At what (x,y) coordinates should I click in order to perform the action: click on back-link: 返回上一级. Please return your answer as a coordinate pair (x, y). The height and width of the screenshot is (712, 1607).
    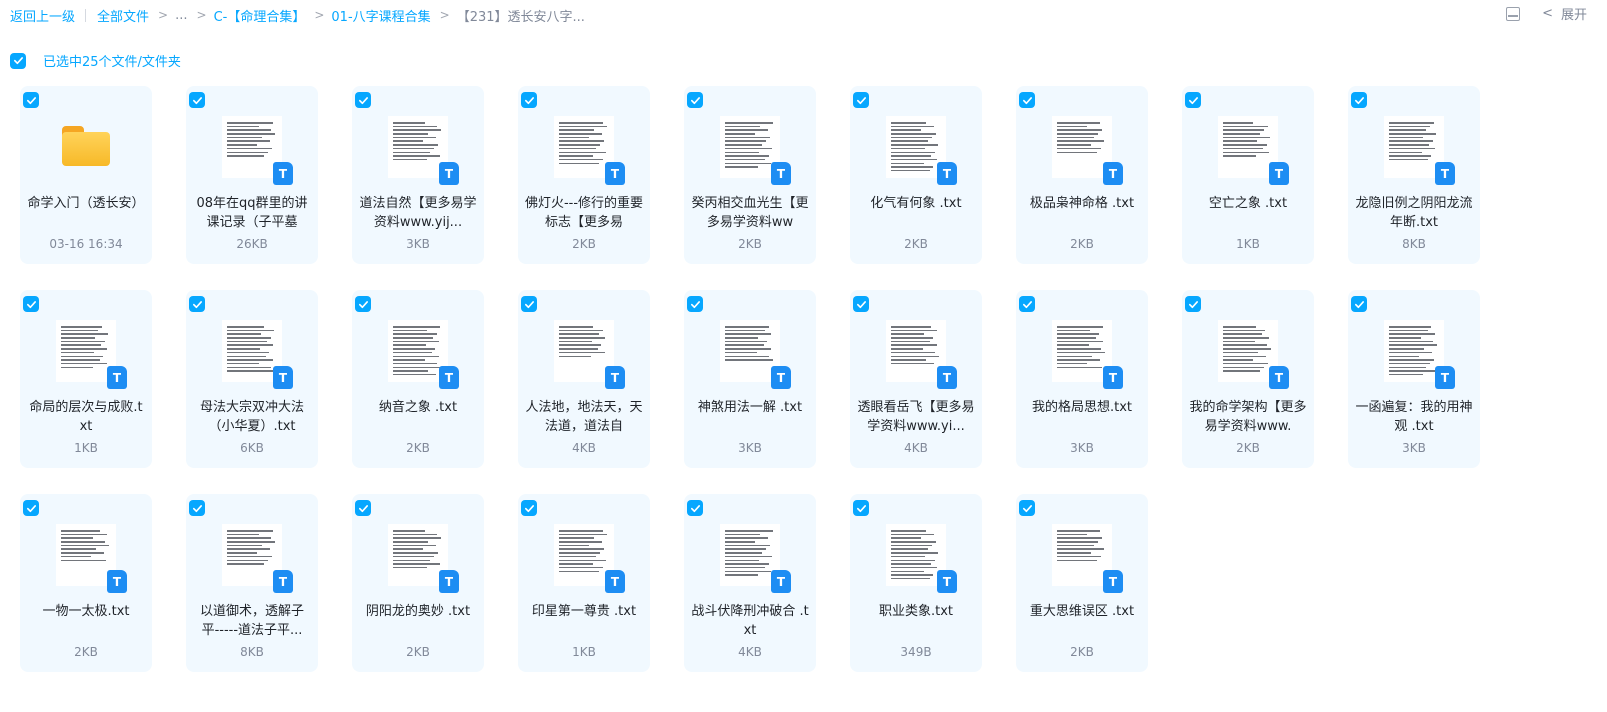
    Looking at the image, I should click on (42, 15).